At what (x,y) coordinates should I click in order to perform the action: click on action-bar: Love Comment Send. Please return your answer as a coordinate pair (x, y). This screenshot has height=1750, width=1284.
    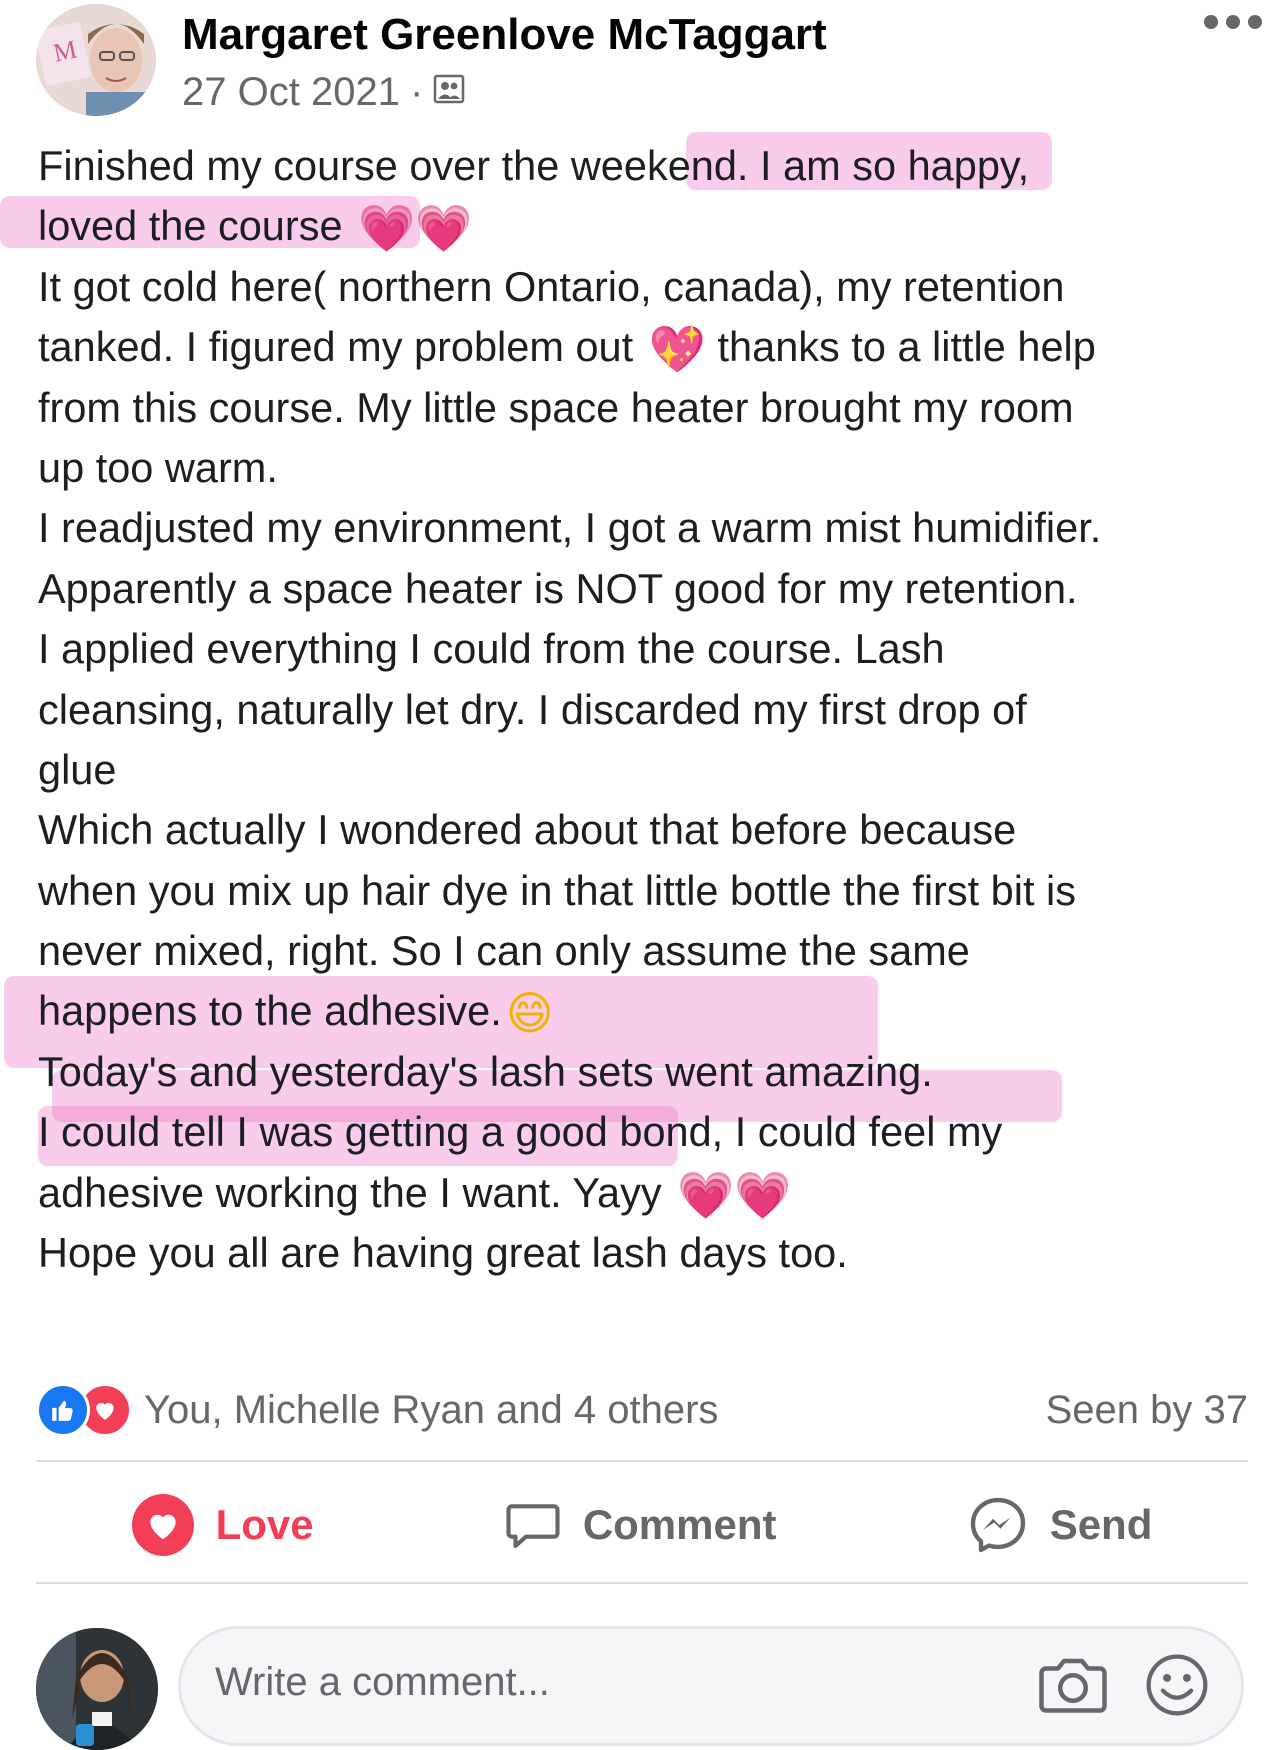
    Looking at the image, I should click on (642, 1525).